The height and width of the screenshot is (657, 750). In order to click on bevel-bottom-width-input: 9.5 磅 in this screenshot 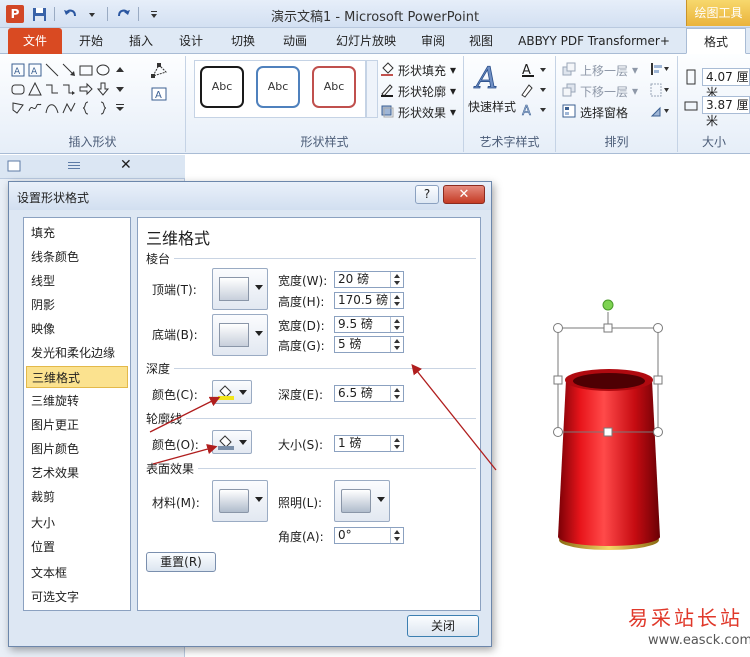, I will do `click(369, 324)`.